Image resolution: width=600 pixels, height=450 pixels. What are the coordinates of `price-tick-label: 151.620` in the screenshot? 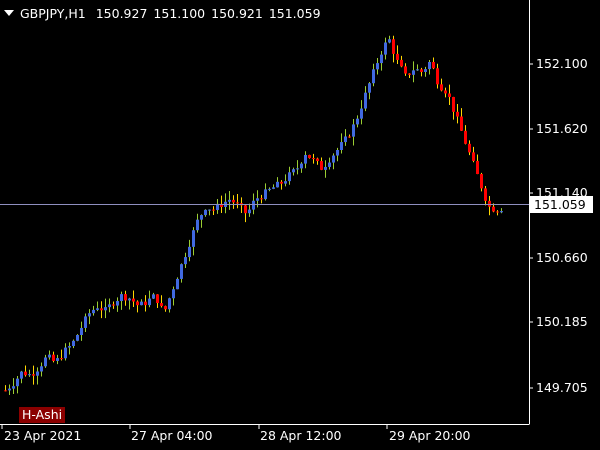 It's located at (562, 128).